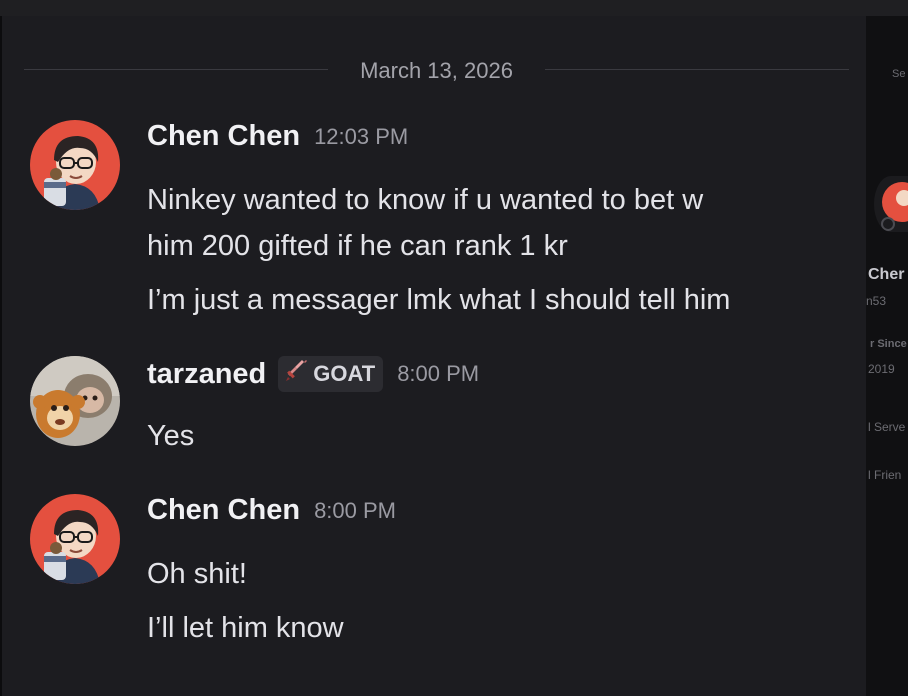 The height and width of the screenshot is (696, 908). Describe the element at coordinates (176, 69) in the screenshot. I see `divider-line-left` at that location.